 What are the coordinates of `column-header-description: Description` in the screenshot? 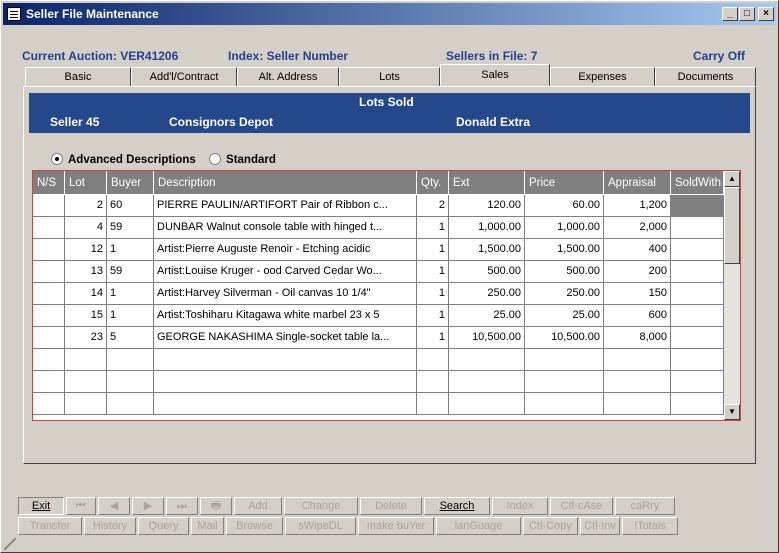 It's located at (285, 183).